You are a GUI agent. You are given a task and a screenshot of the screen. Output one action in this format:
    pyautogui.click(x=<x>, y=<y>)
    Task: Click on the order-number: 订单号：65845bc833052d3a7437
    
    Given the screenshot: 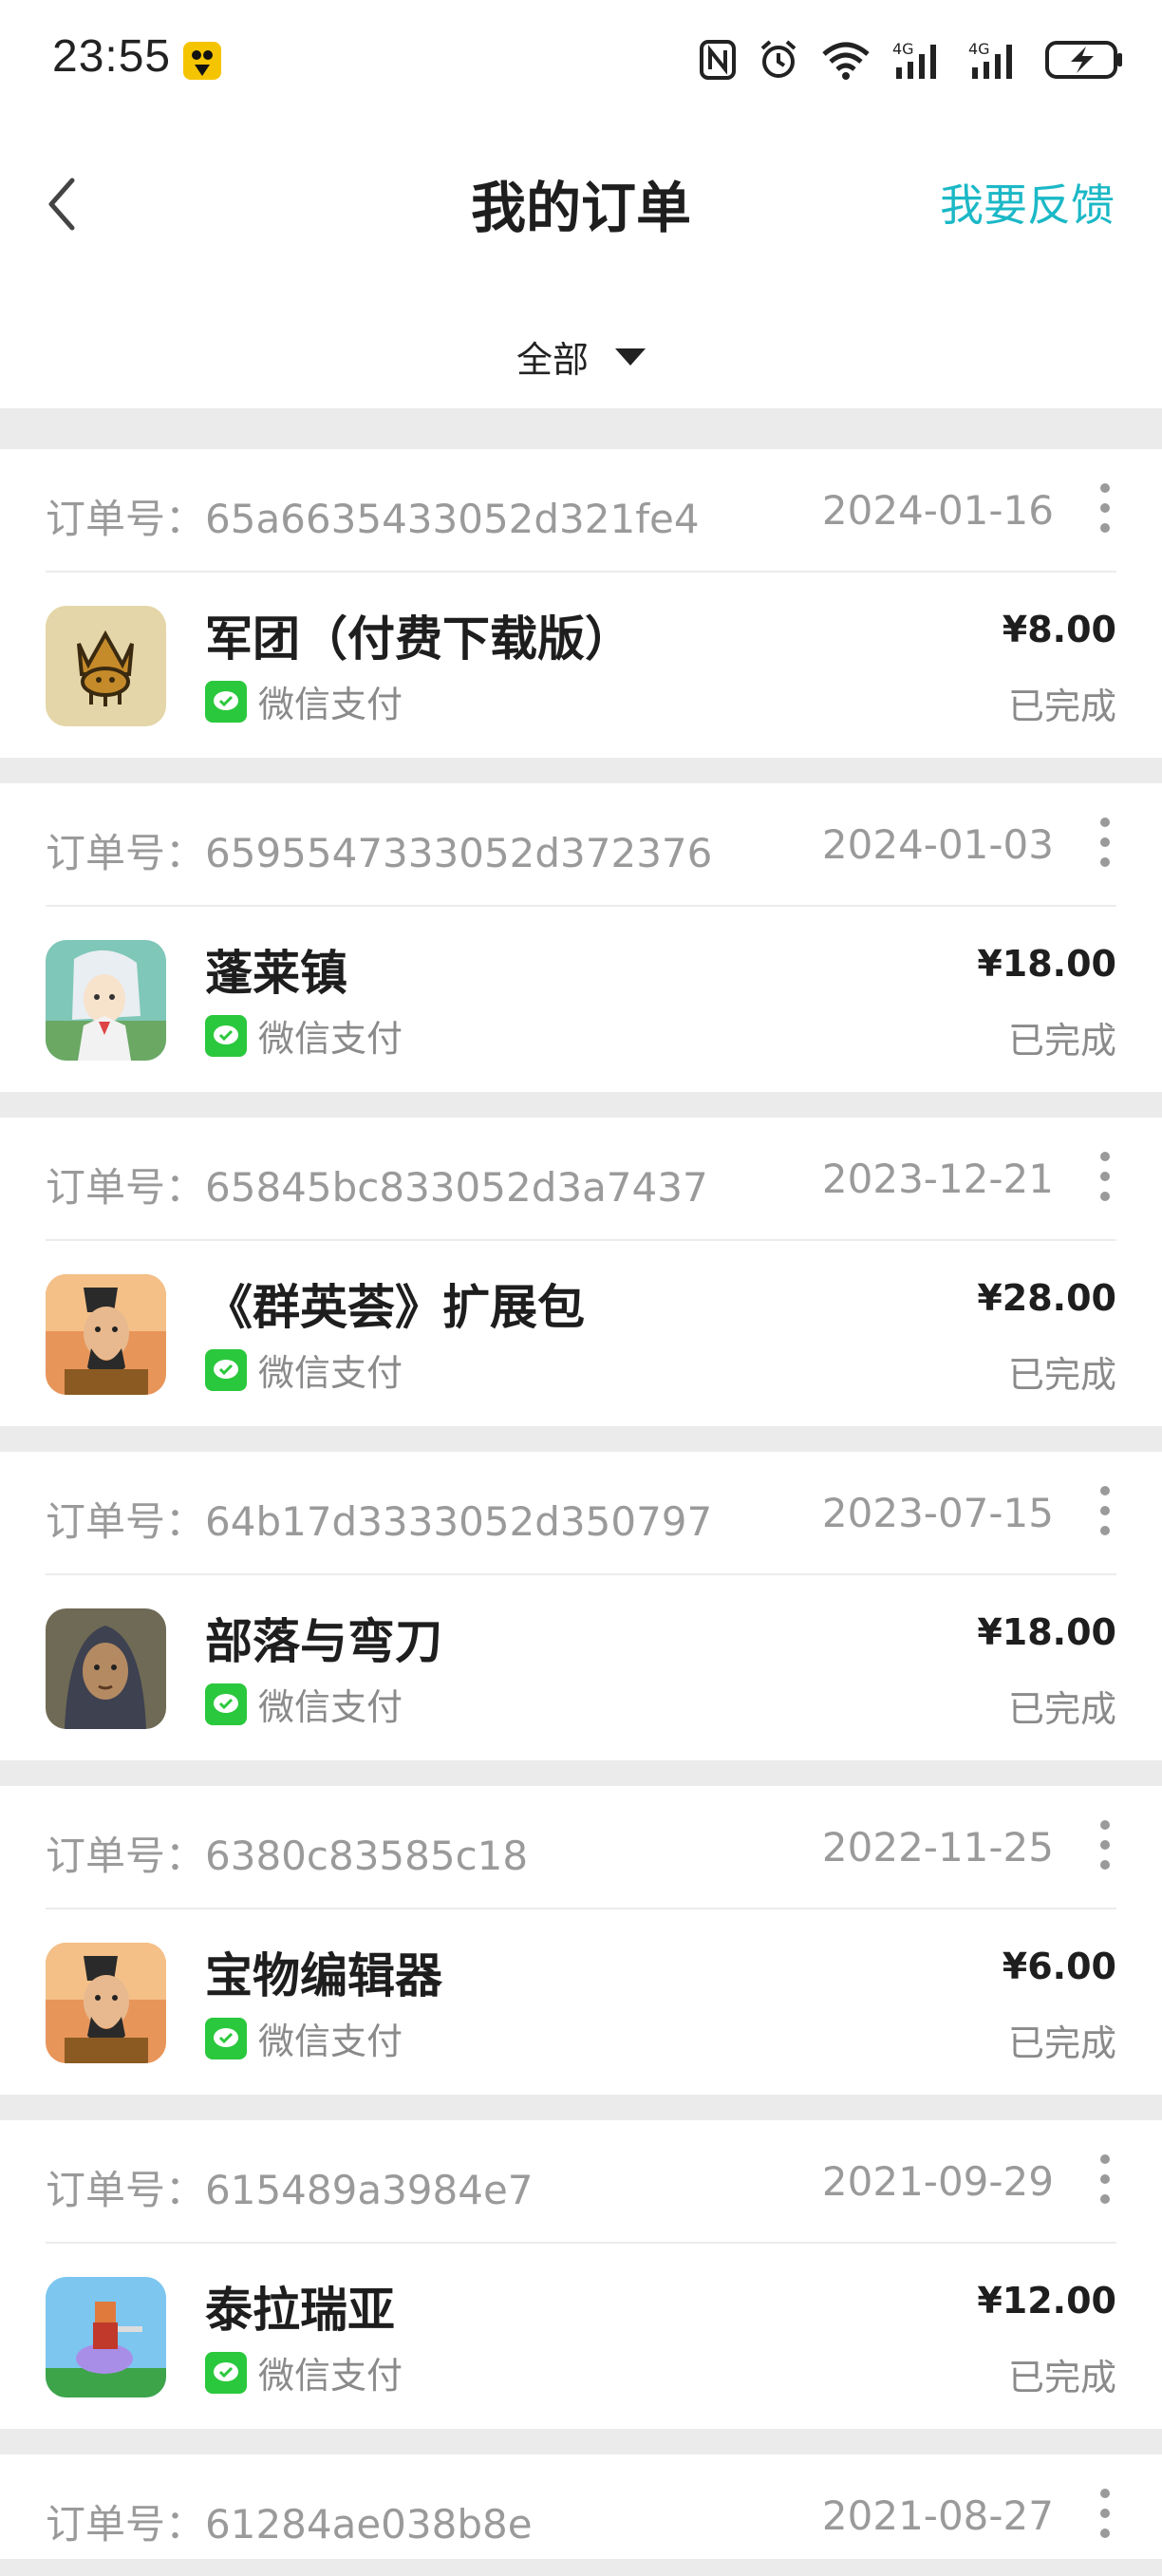 What is the action you would take?
    pyautogui.click(x=377, y=1187)
    